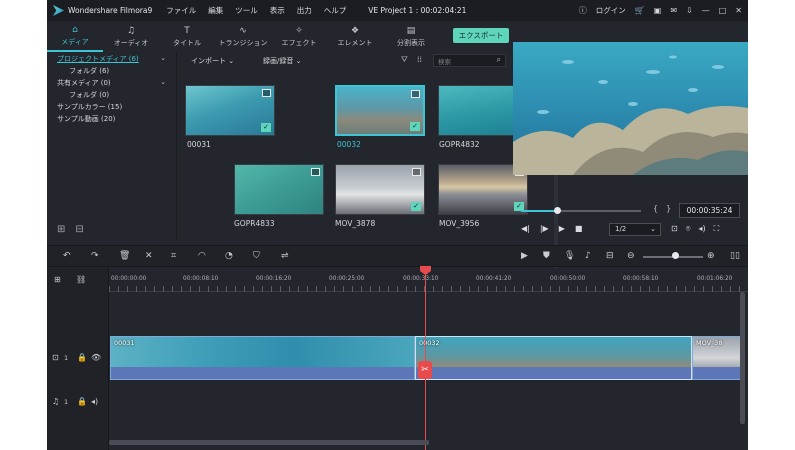 This screenshot has height=450, width=795. I want to click on export-button: エクスポート, so click(481, 35).